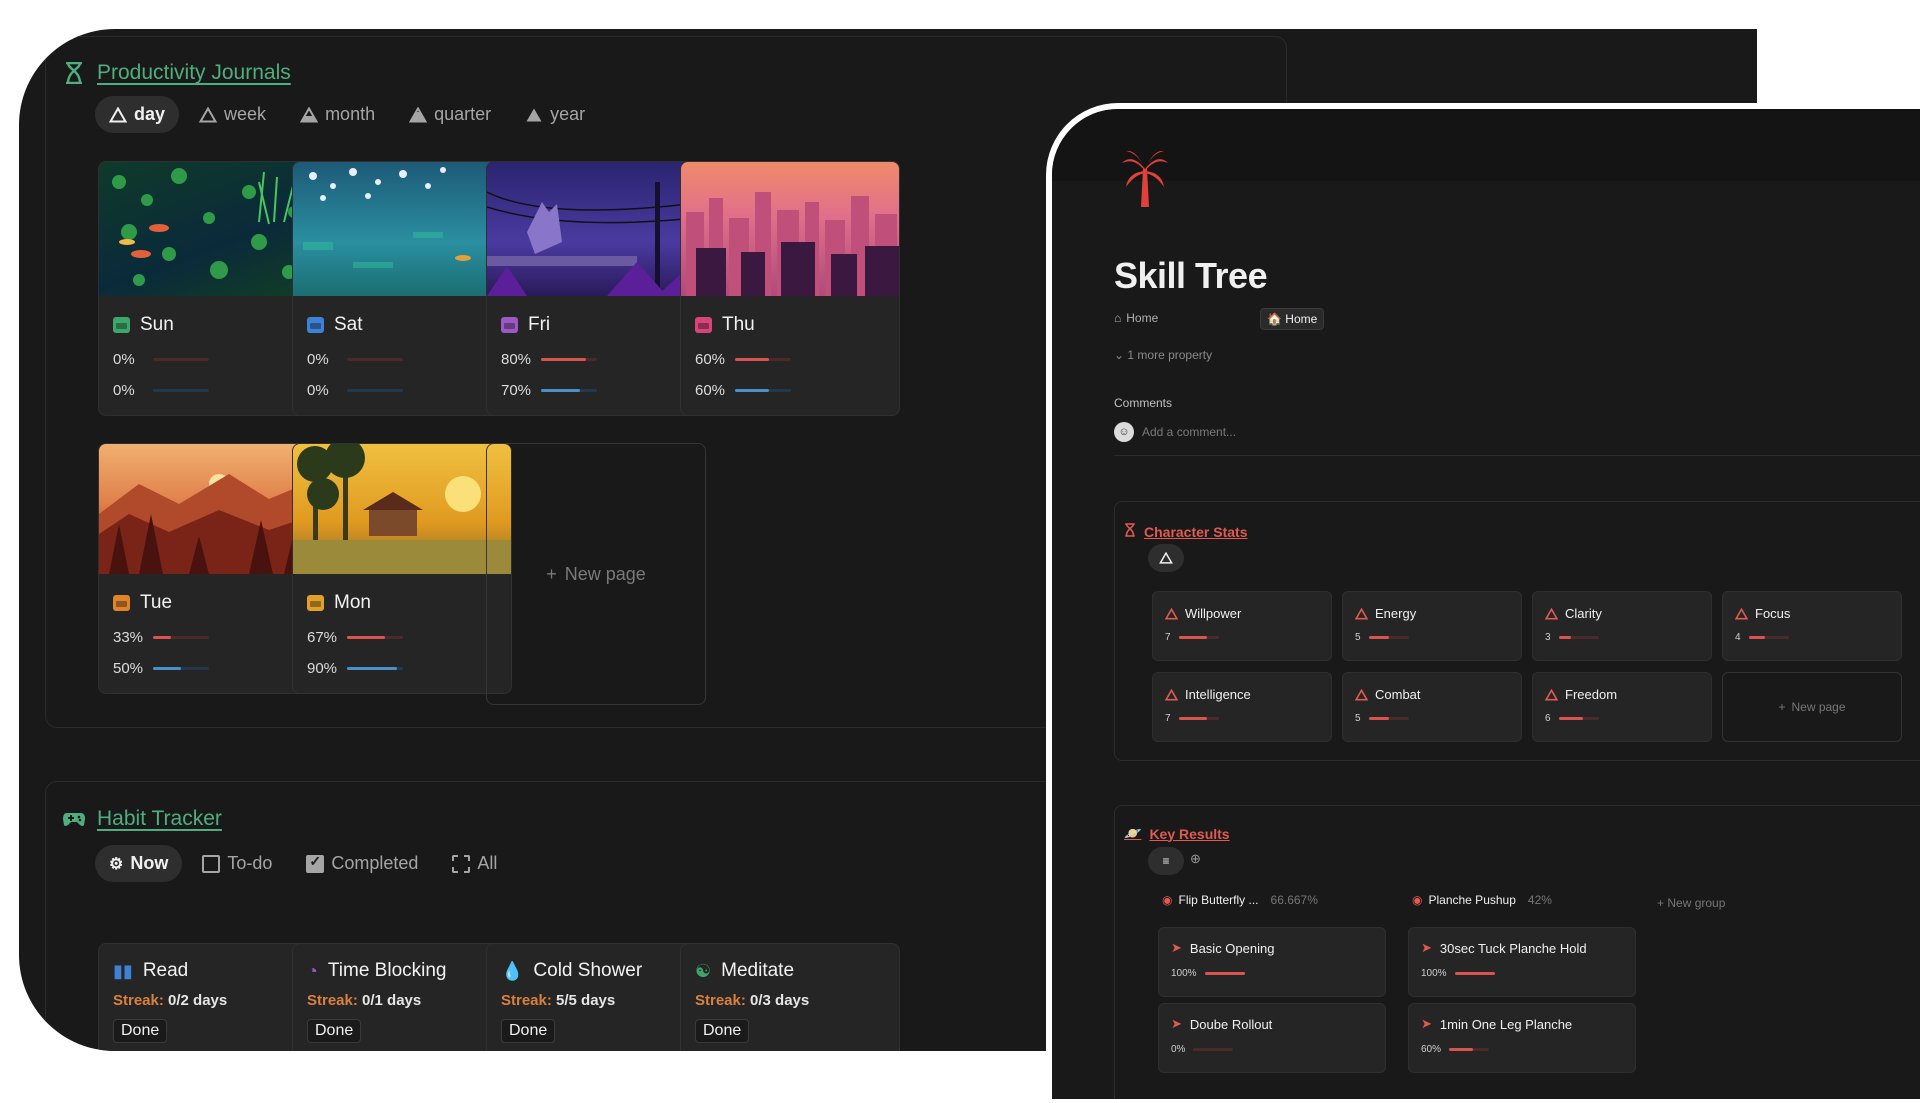 This screenshot has width=1920, height=1103. What do you see at coordinates (596, 574) in the screenshot?
I see `journals-new-page-button: + New page` at bounding box center [596, 574].